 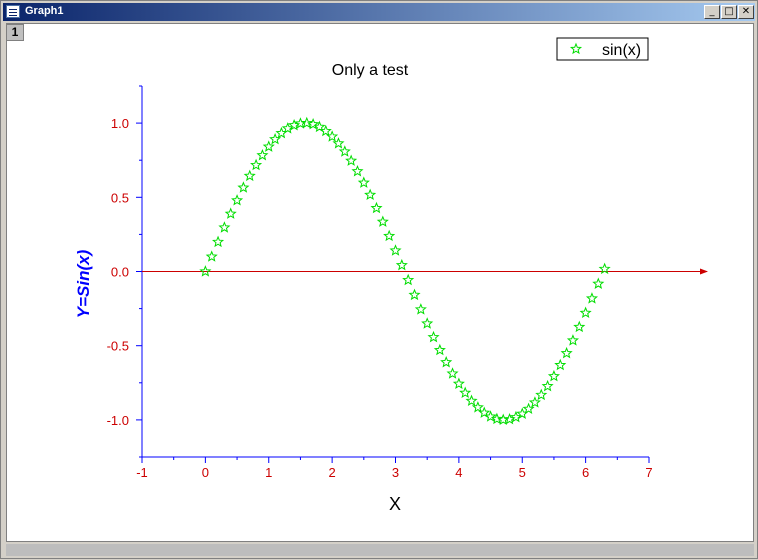 I want to click on y-ticks: -1.0 -0.5 0.0 0.5 1.0, so click(x=124, y=271).